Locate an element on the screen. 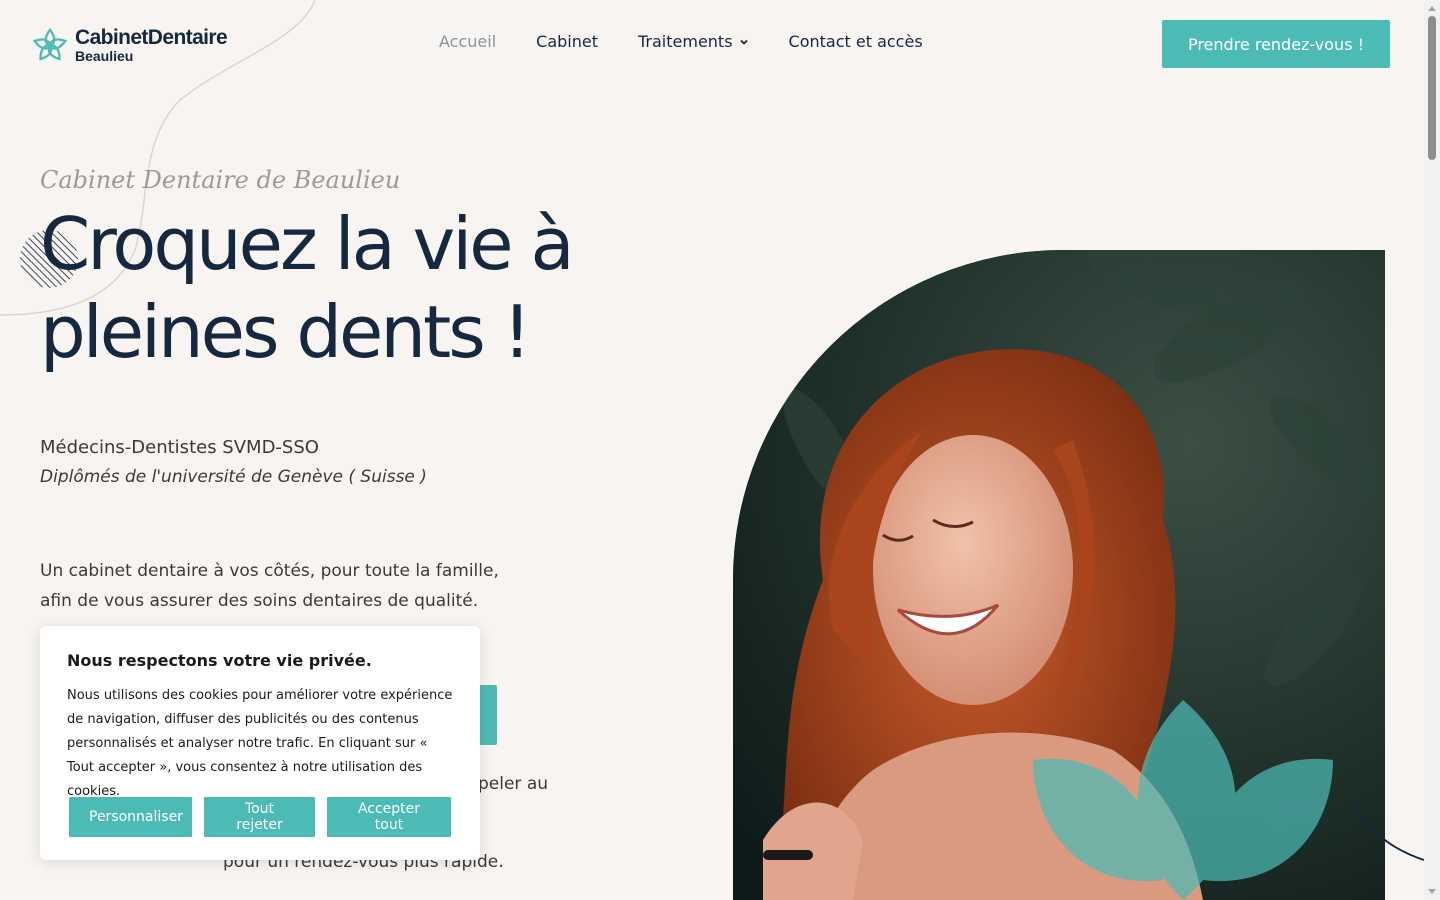 This screenshot has height=900, width=1440. nav-label: Contact et accès is located at coordinates (855, 41).